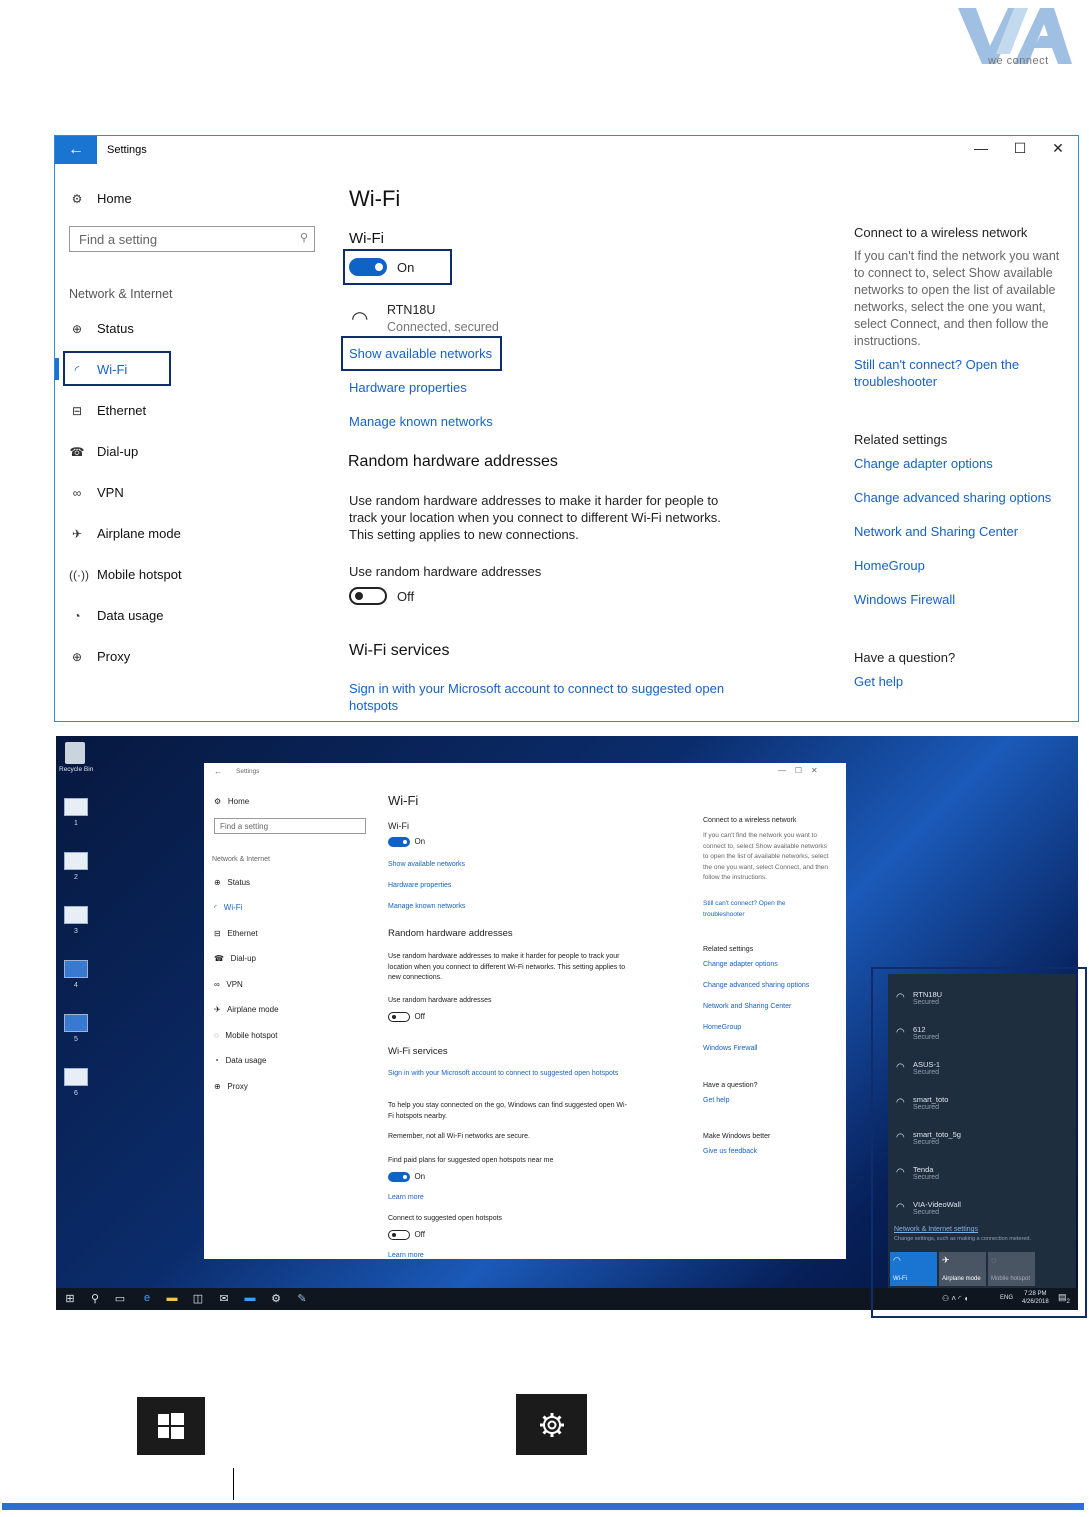  Describe the element at coordinates (406, 1255) in the screenshot. I see `mini-learn-more-link-2: Learn more` at that location.